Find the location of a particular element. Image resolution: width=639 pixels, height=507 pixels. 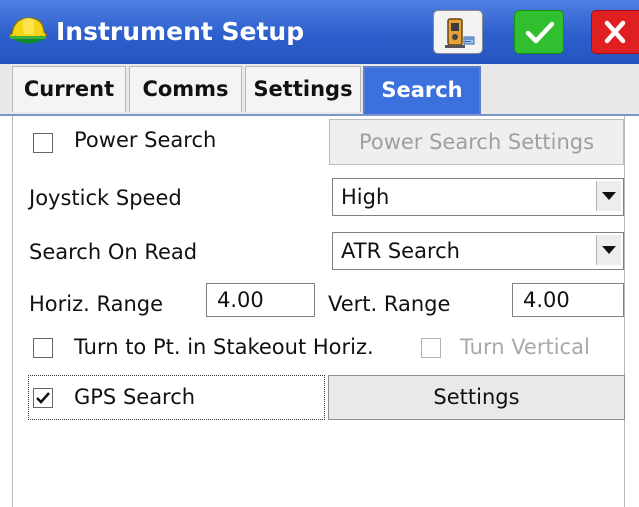

window-title: Instrument Setup is located at coordinates (180, 31).